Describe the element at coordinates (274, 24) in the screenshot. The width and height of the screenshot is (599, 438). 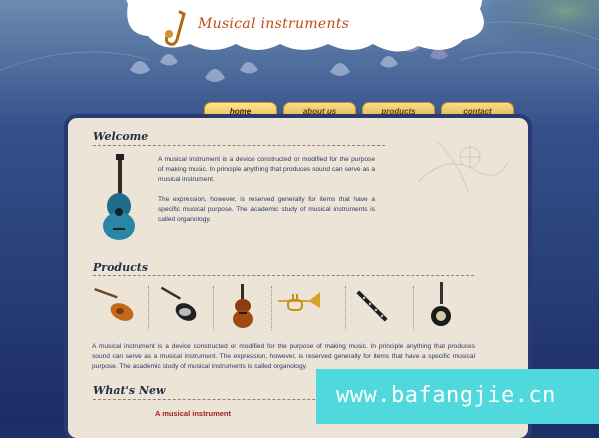
I see `logo-text: Musical instruments` at that location.